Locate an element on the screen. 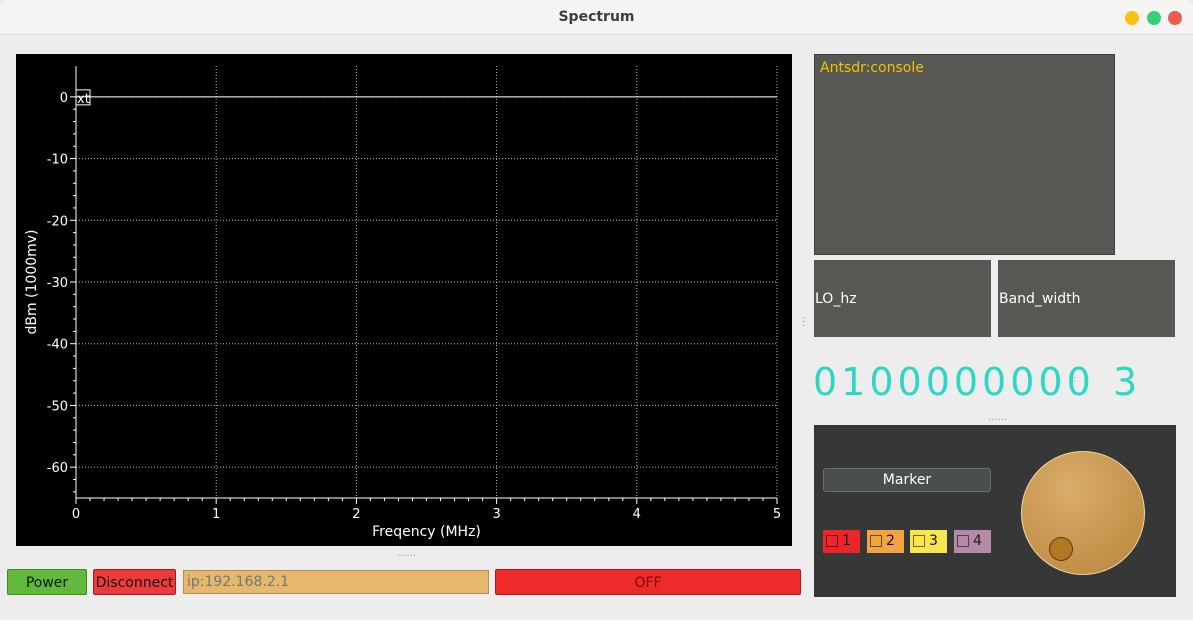 The image size is (1193, 624). marker-1-check-box is located at coordinates (832, 541).